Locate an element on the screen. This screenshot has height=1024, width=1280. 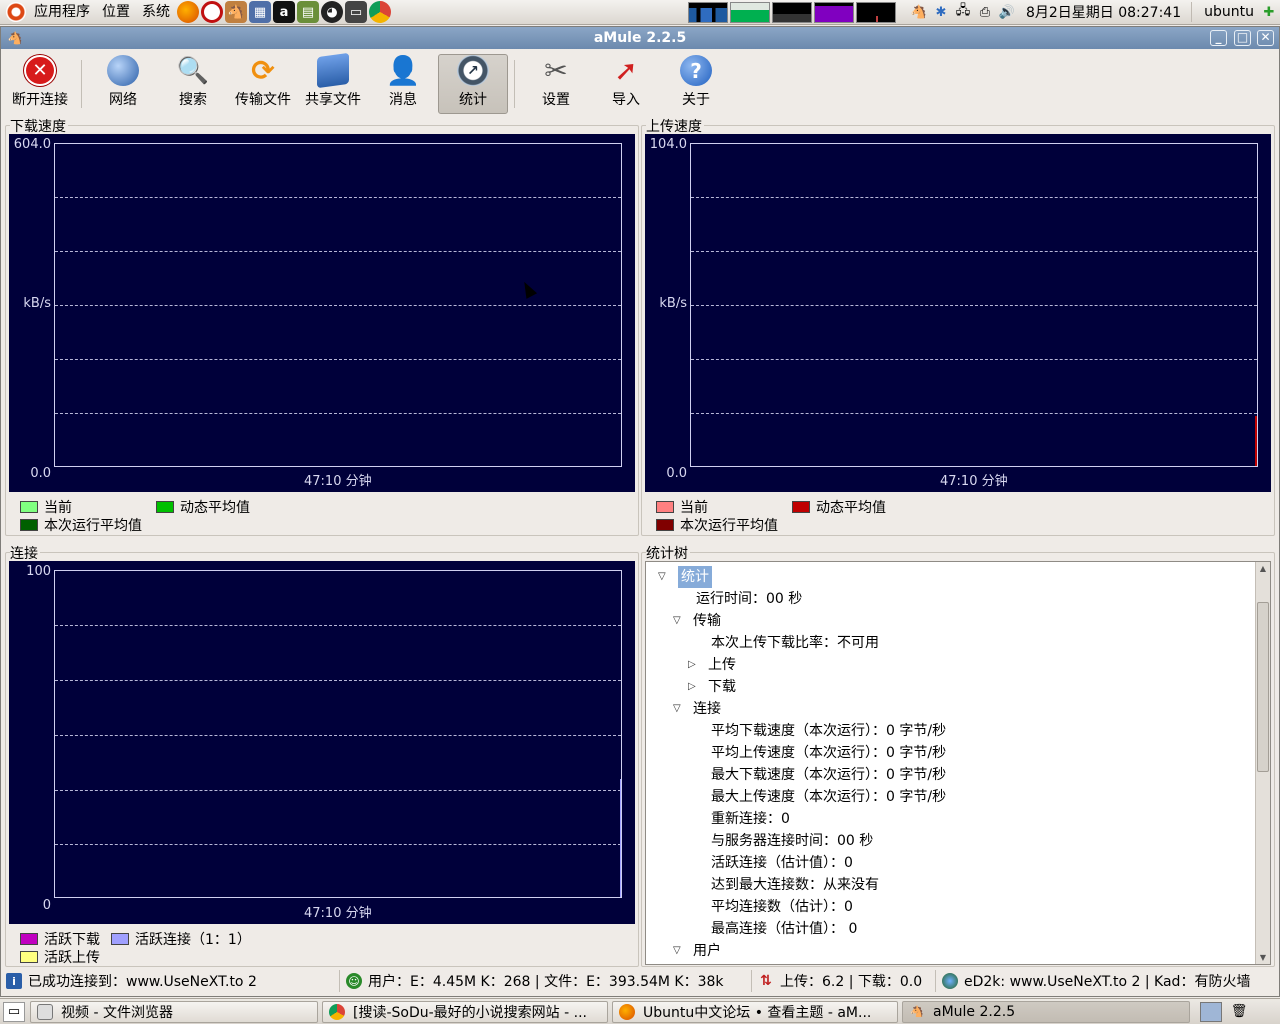
workspace-switcher-icon is located at coordinates (1211, 1011).